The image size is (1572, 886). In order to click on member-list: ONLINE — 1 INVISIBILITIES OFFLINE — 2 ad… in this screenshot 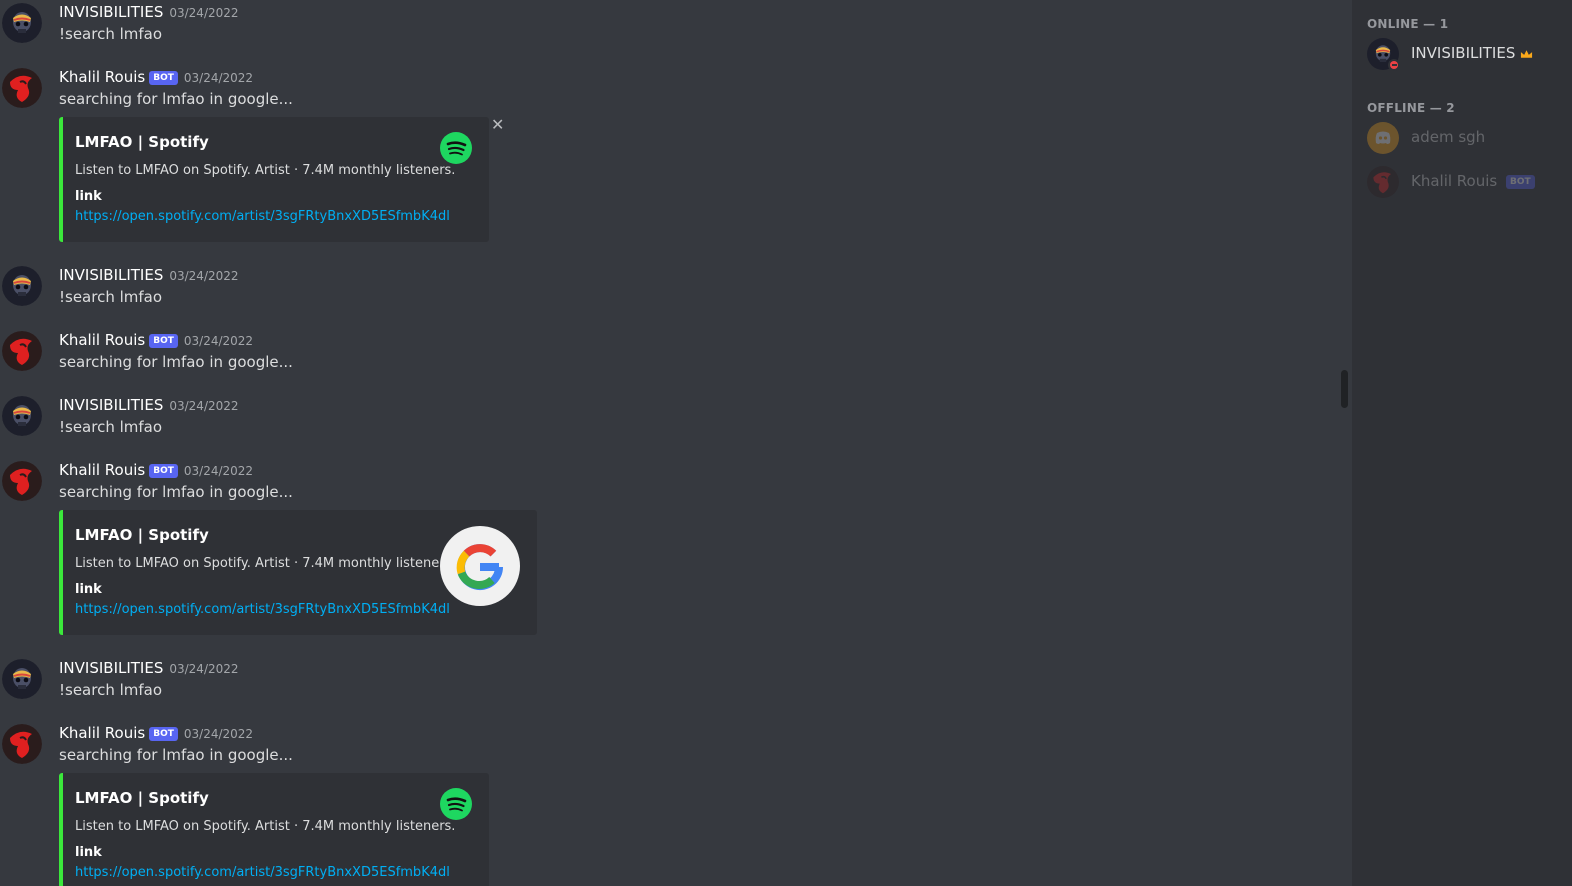, I will do `click(1462, 443)`.